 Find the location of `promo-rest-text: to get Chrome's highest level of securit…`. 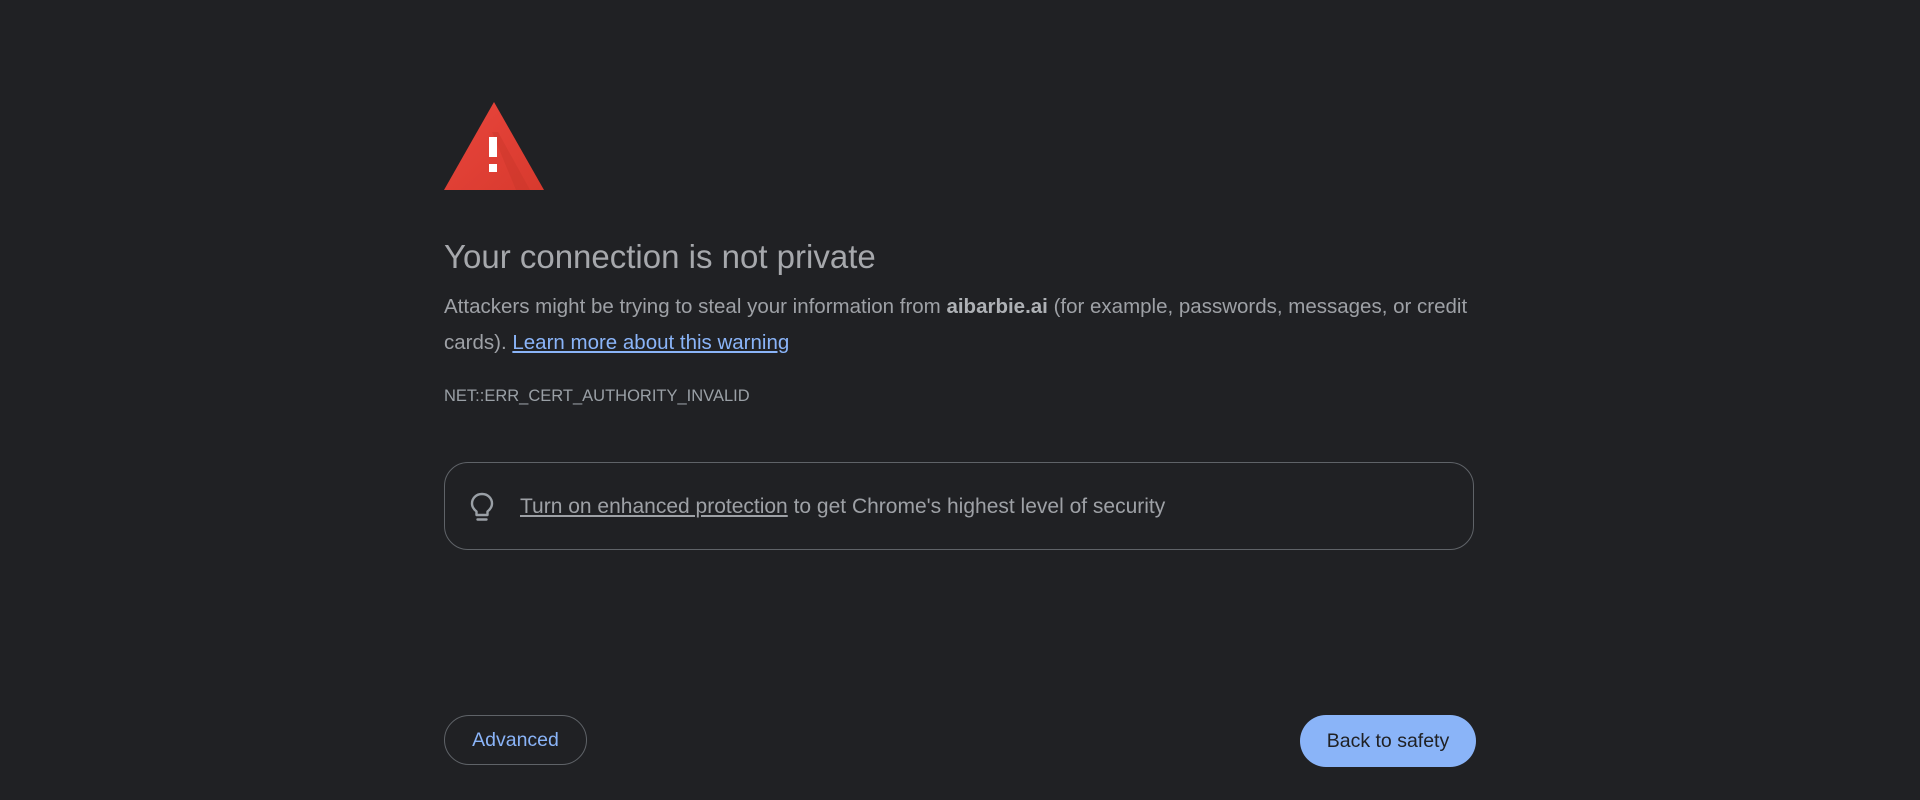

promo-rest-text: to get Chrome's highest level of securit… is located at coordinates (976, 506).